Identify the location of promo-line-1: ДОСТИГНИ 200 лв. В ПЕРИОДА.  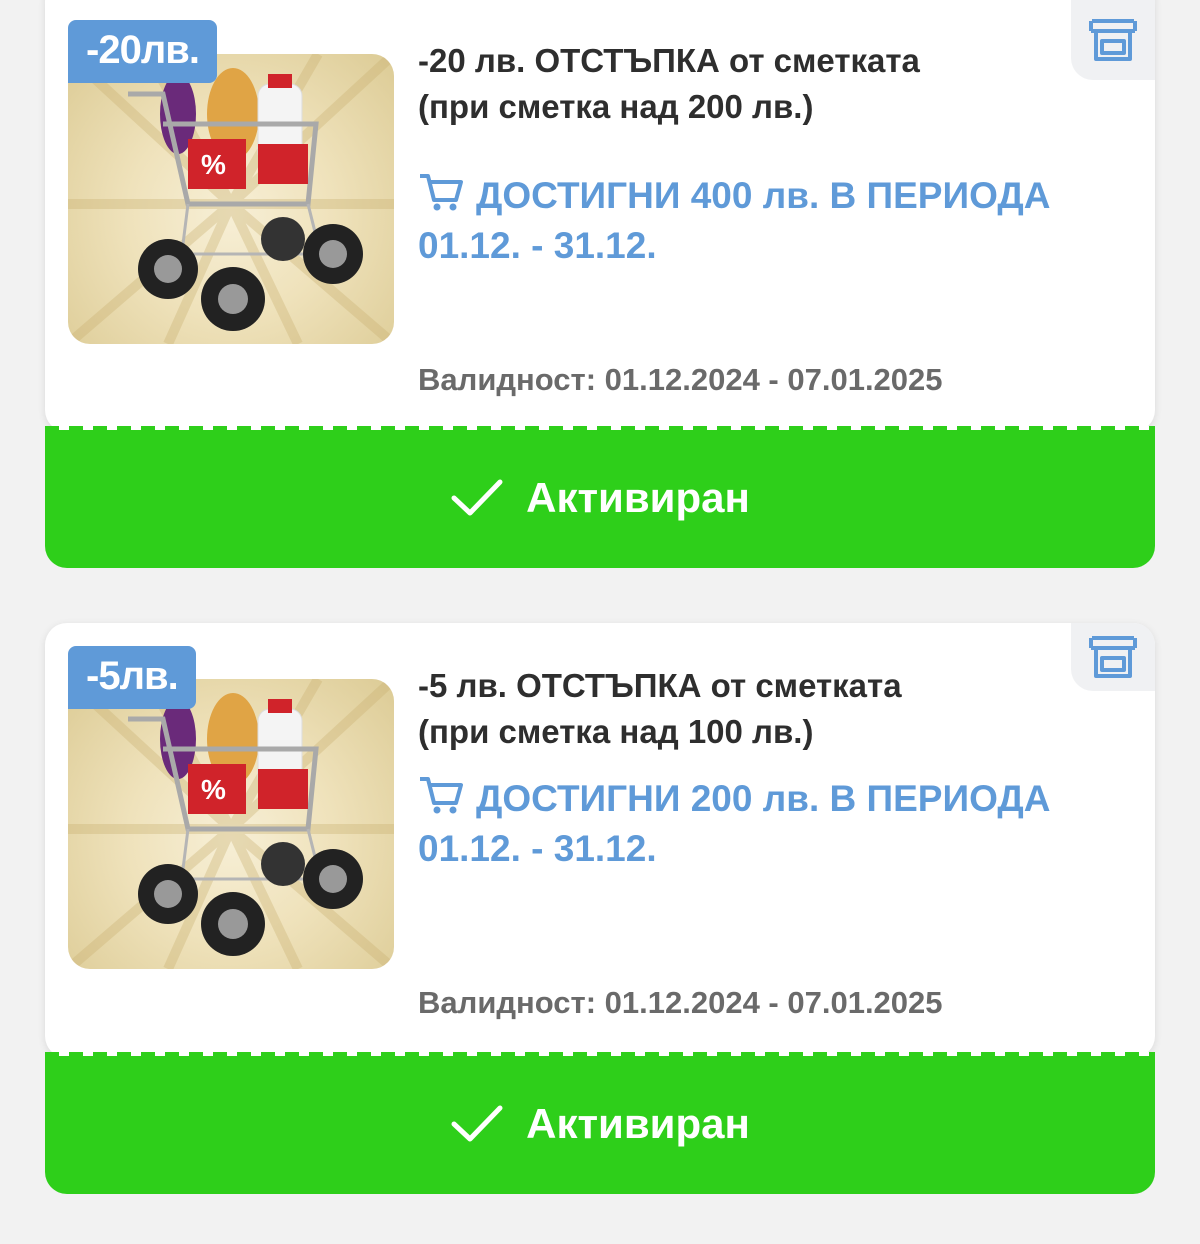
(763, 798).